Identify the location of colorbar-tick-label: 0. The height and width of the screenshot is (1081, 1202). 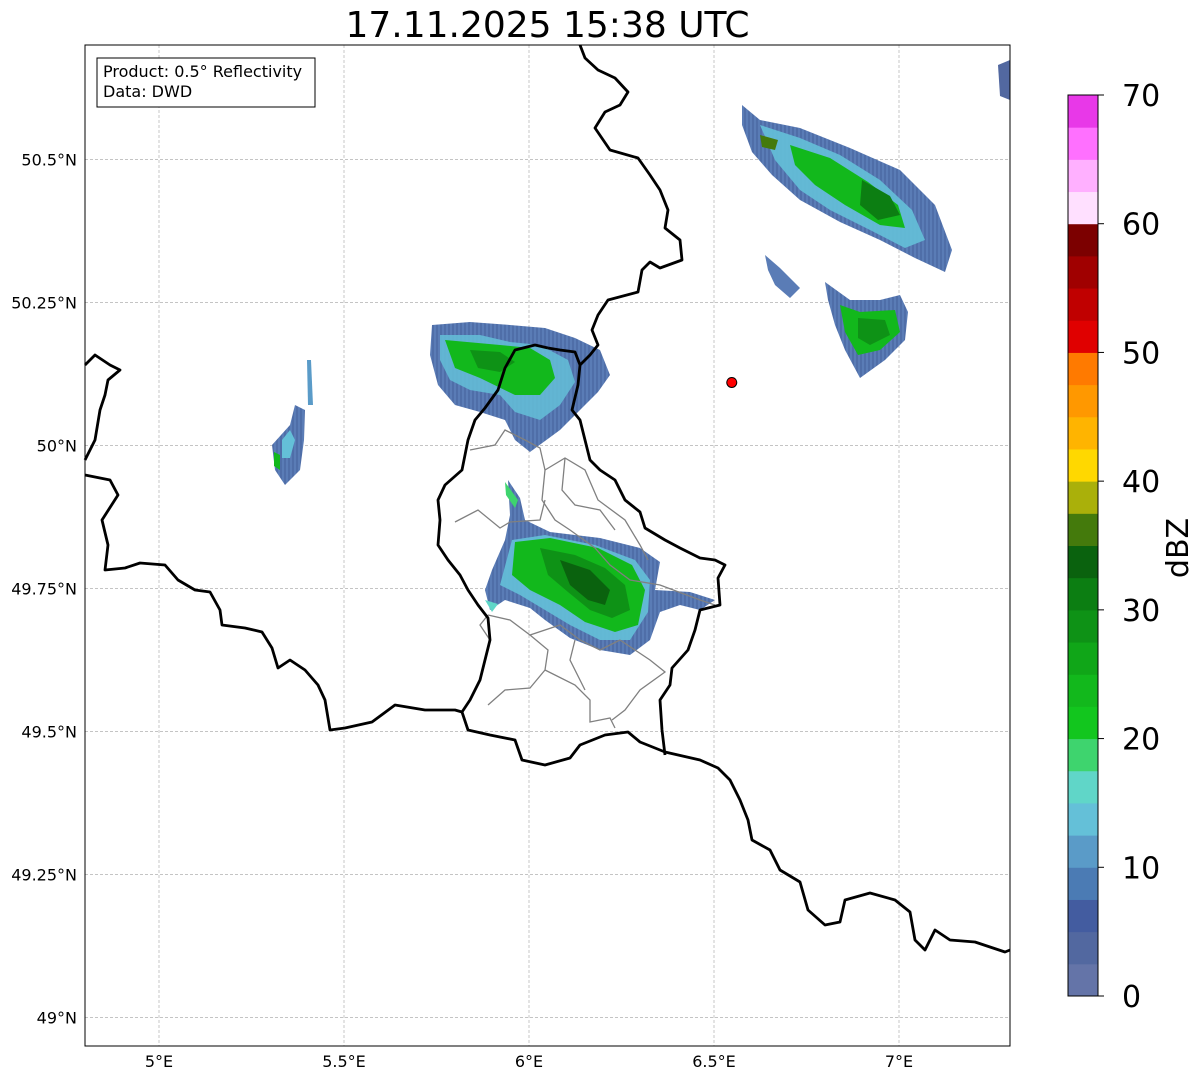
(1131, 997).